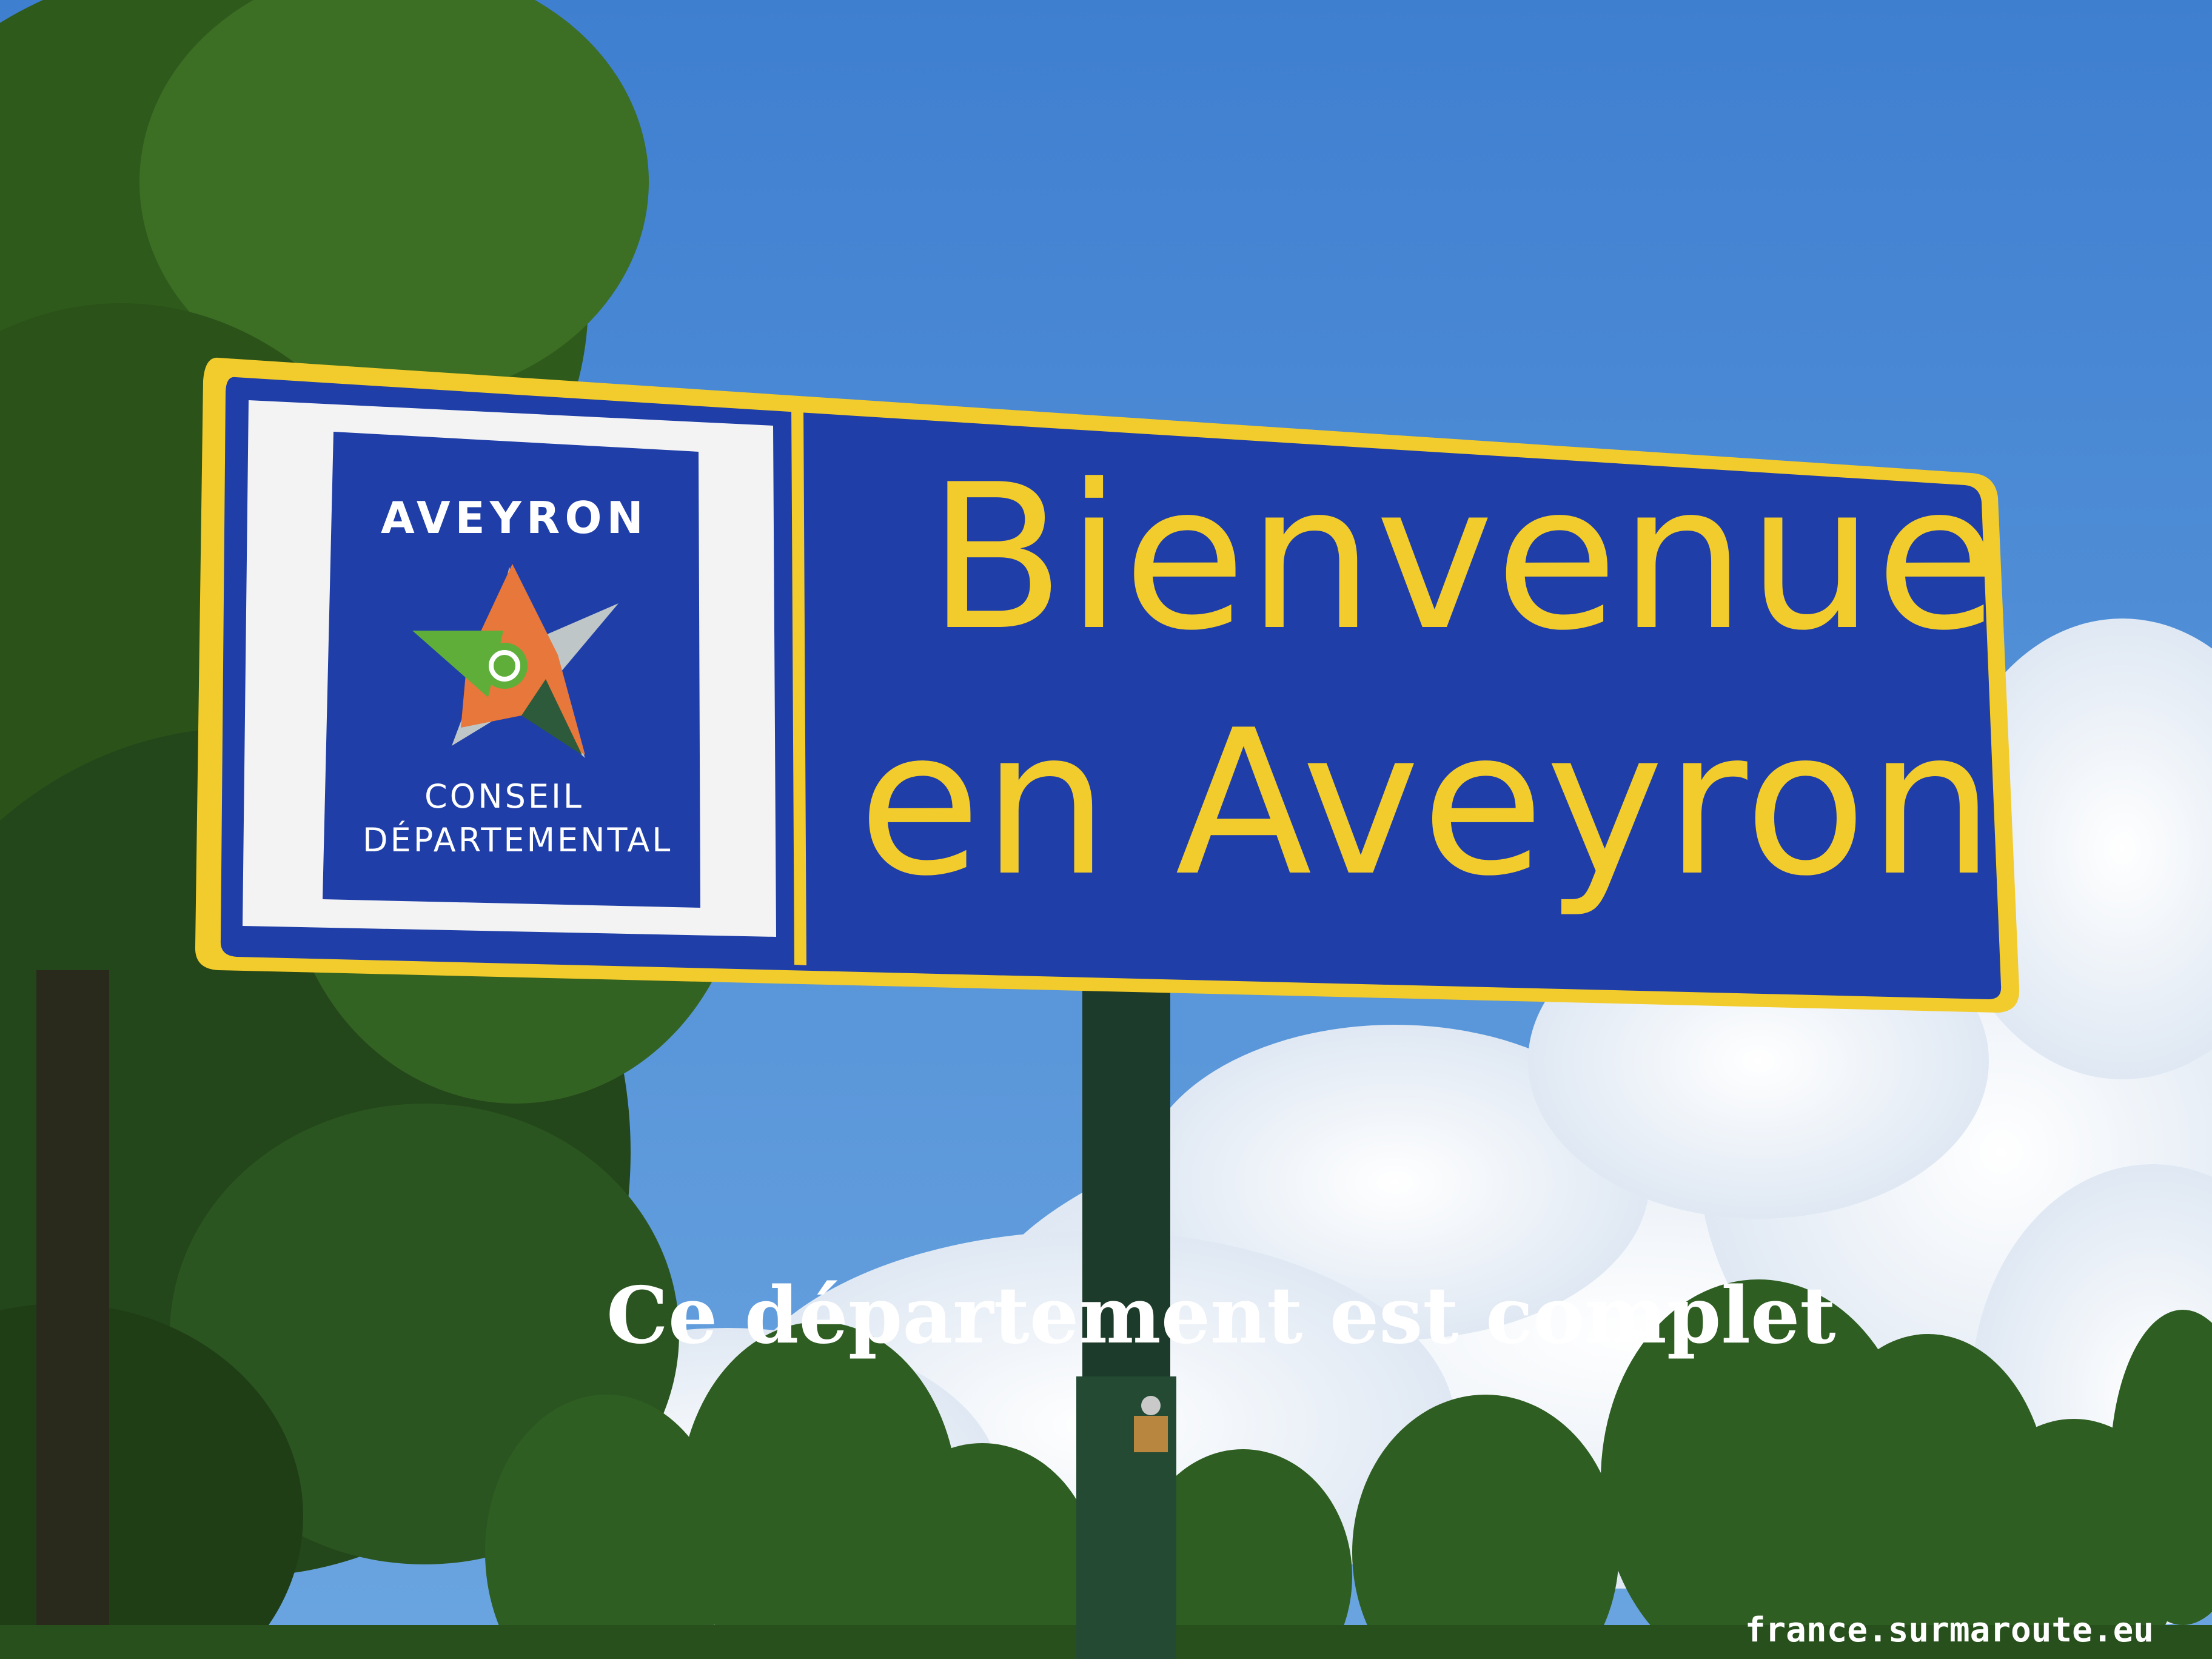 The width and height of the screenshot is (2212, 1659). Describe the element at coordinates (1151, 1406) in the screenshot. I see `pole-bolt` at that location.